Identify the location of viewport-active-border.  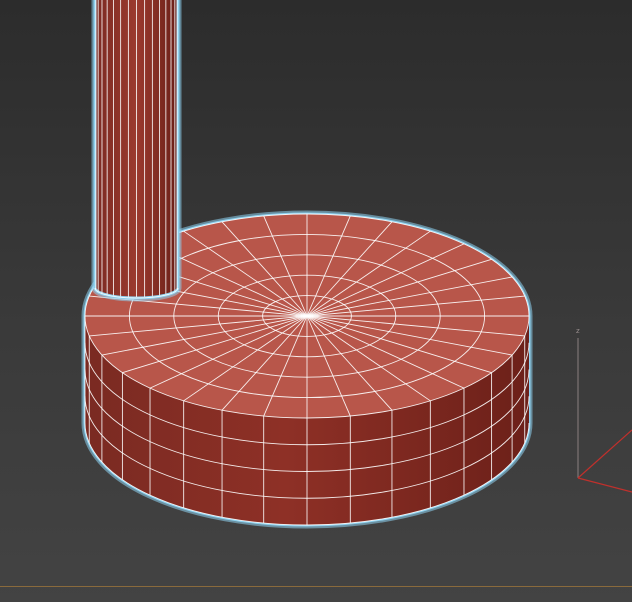
(316, 586).